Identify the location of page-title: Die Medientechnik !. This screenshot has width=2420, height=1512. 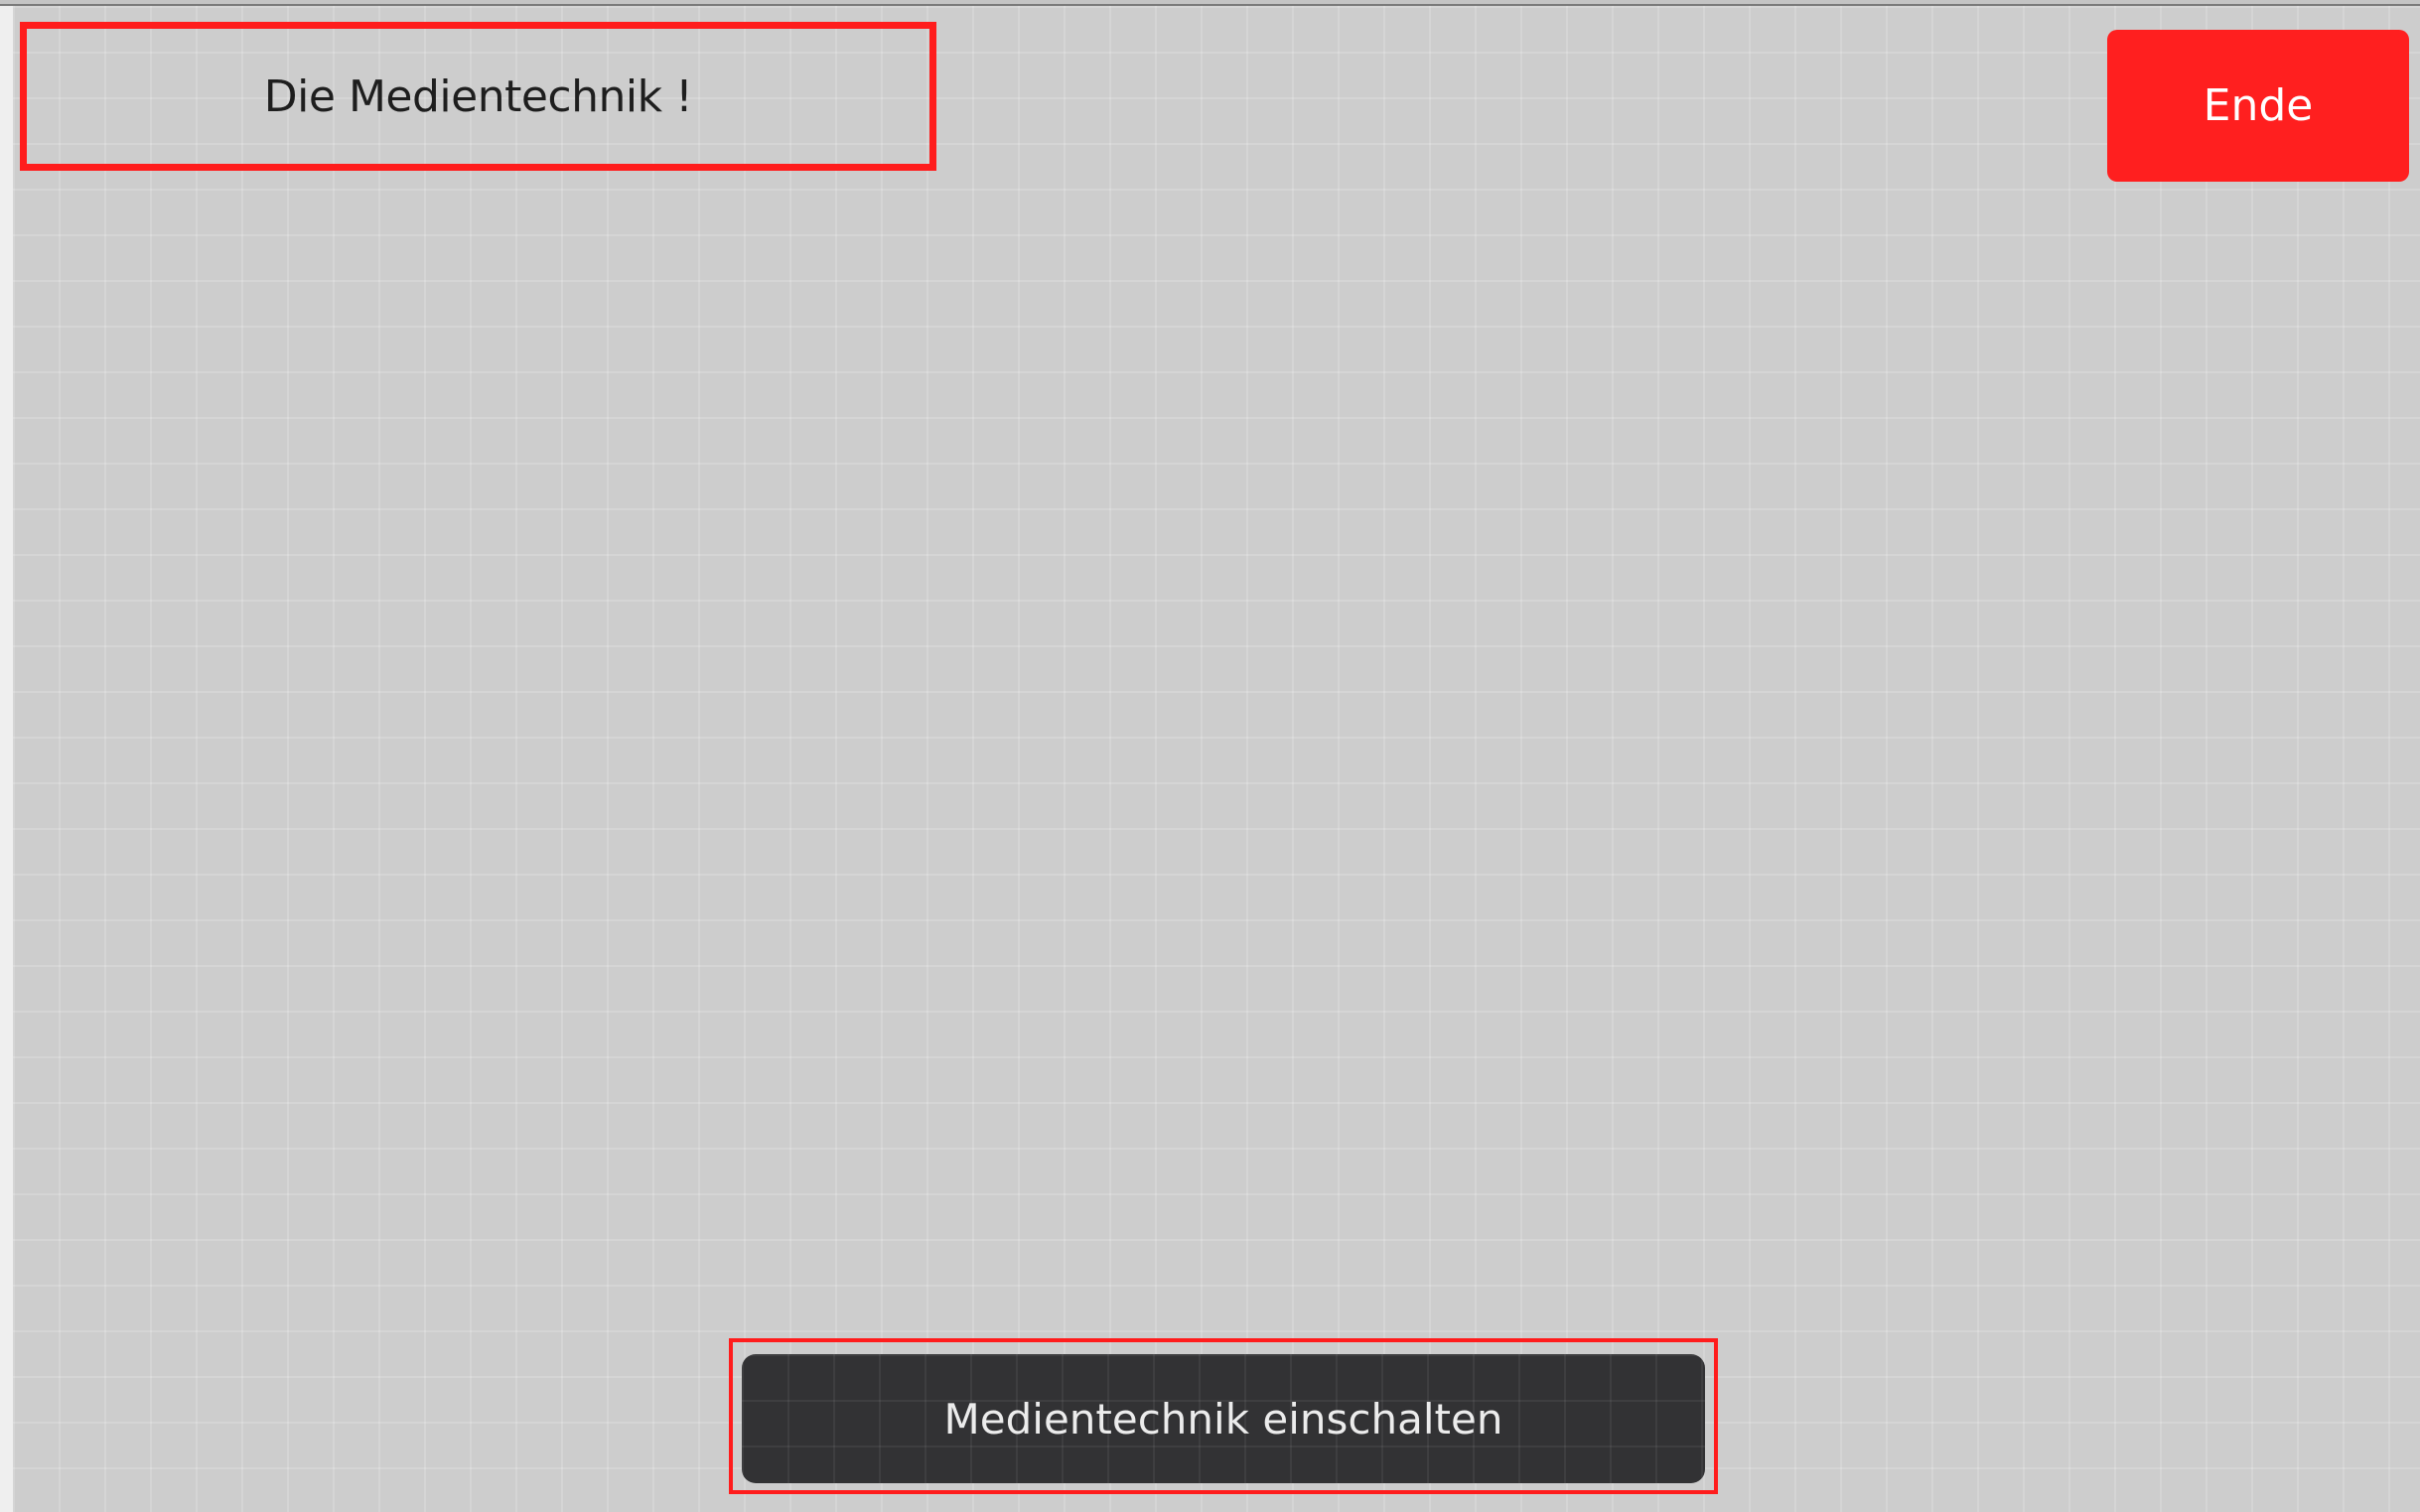
(478, 96).